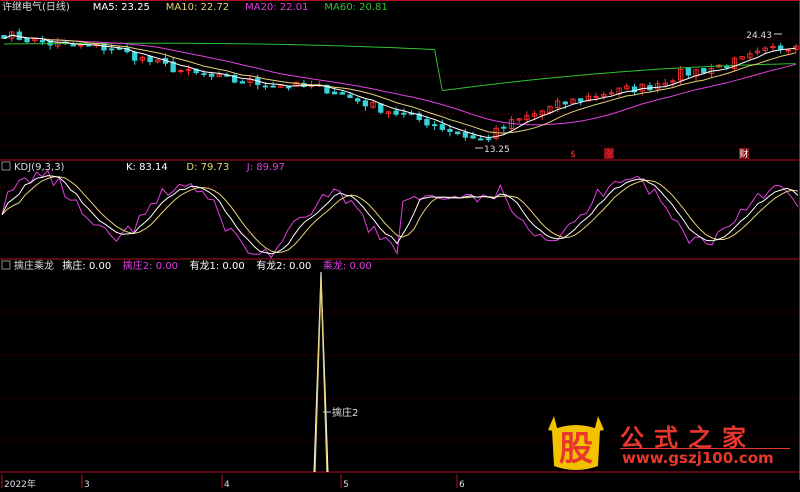 The width and height of the screenshot is (800, 492). What do you see at coordinates (207, 167) in the screenshot?
I see `kdj-legend-1: D: 79.73` at bounding box center [207, 167].